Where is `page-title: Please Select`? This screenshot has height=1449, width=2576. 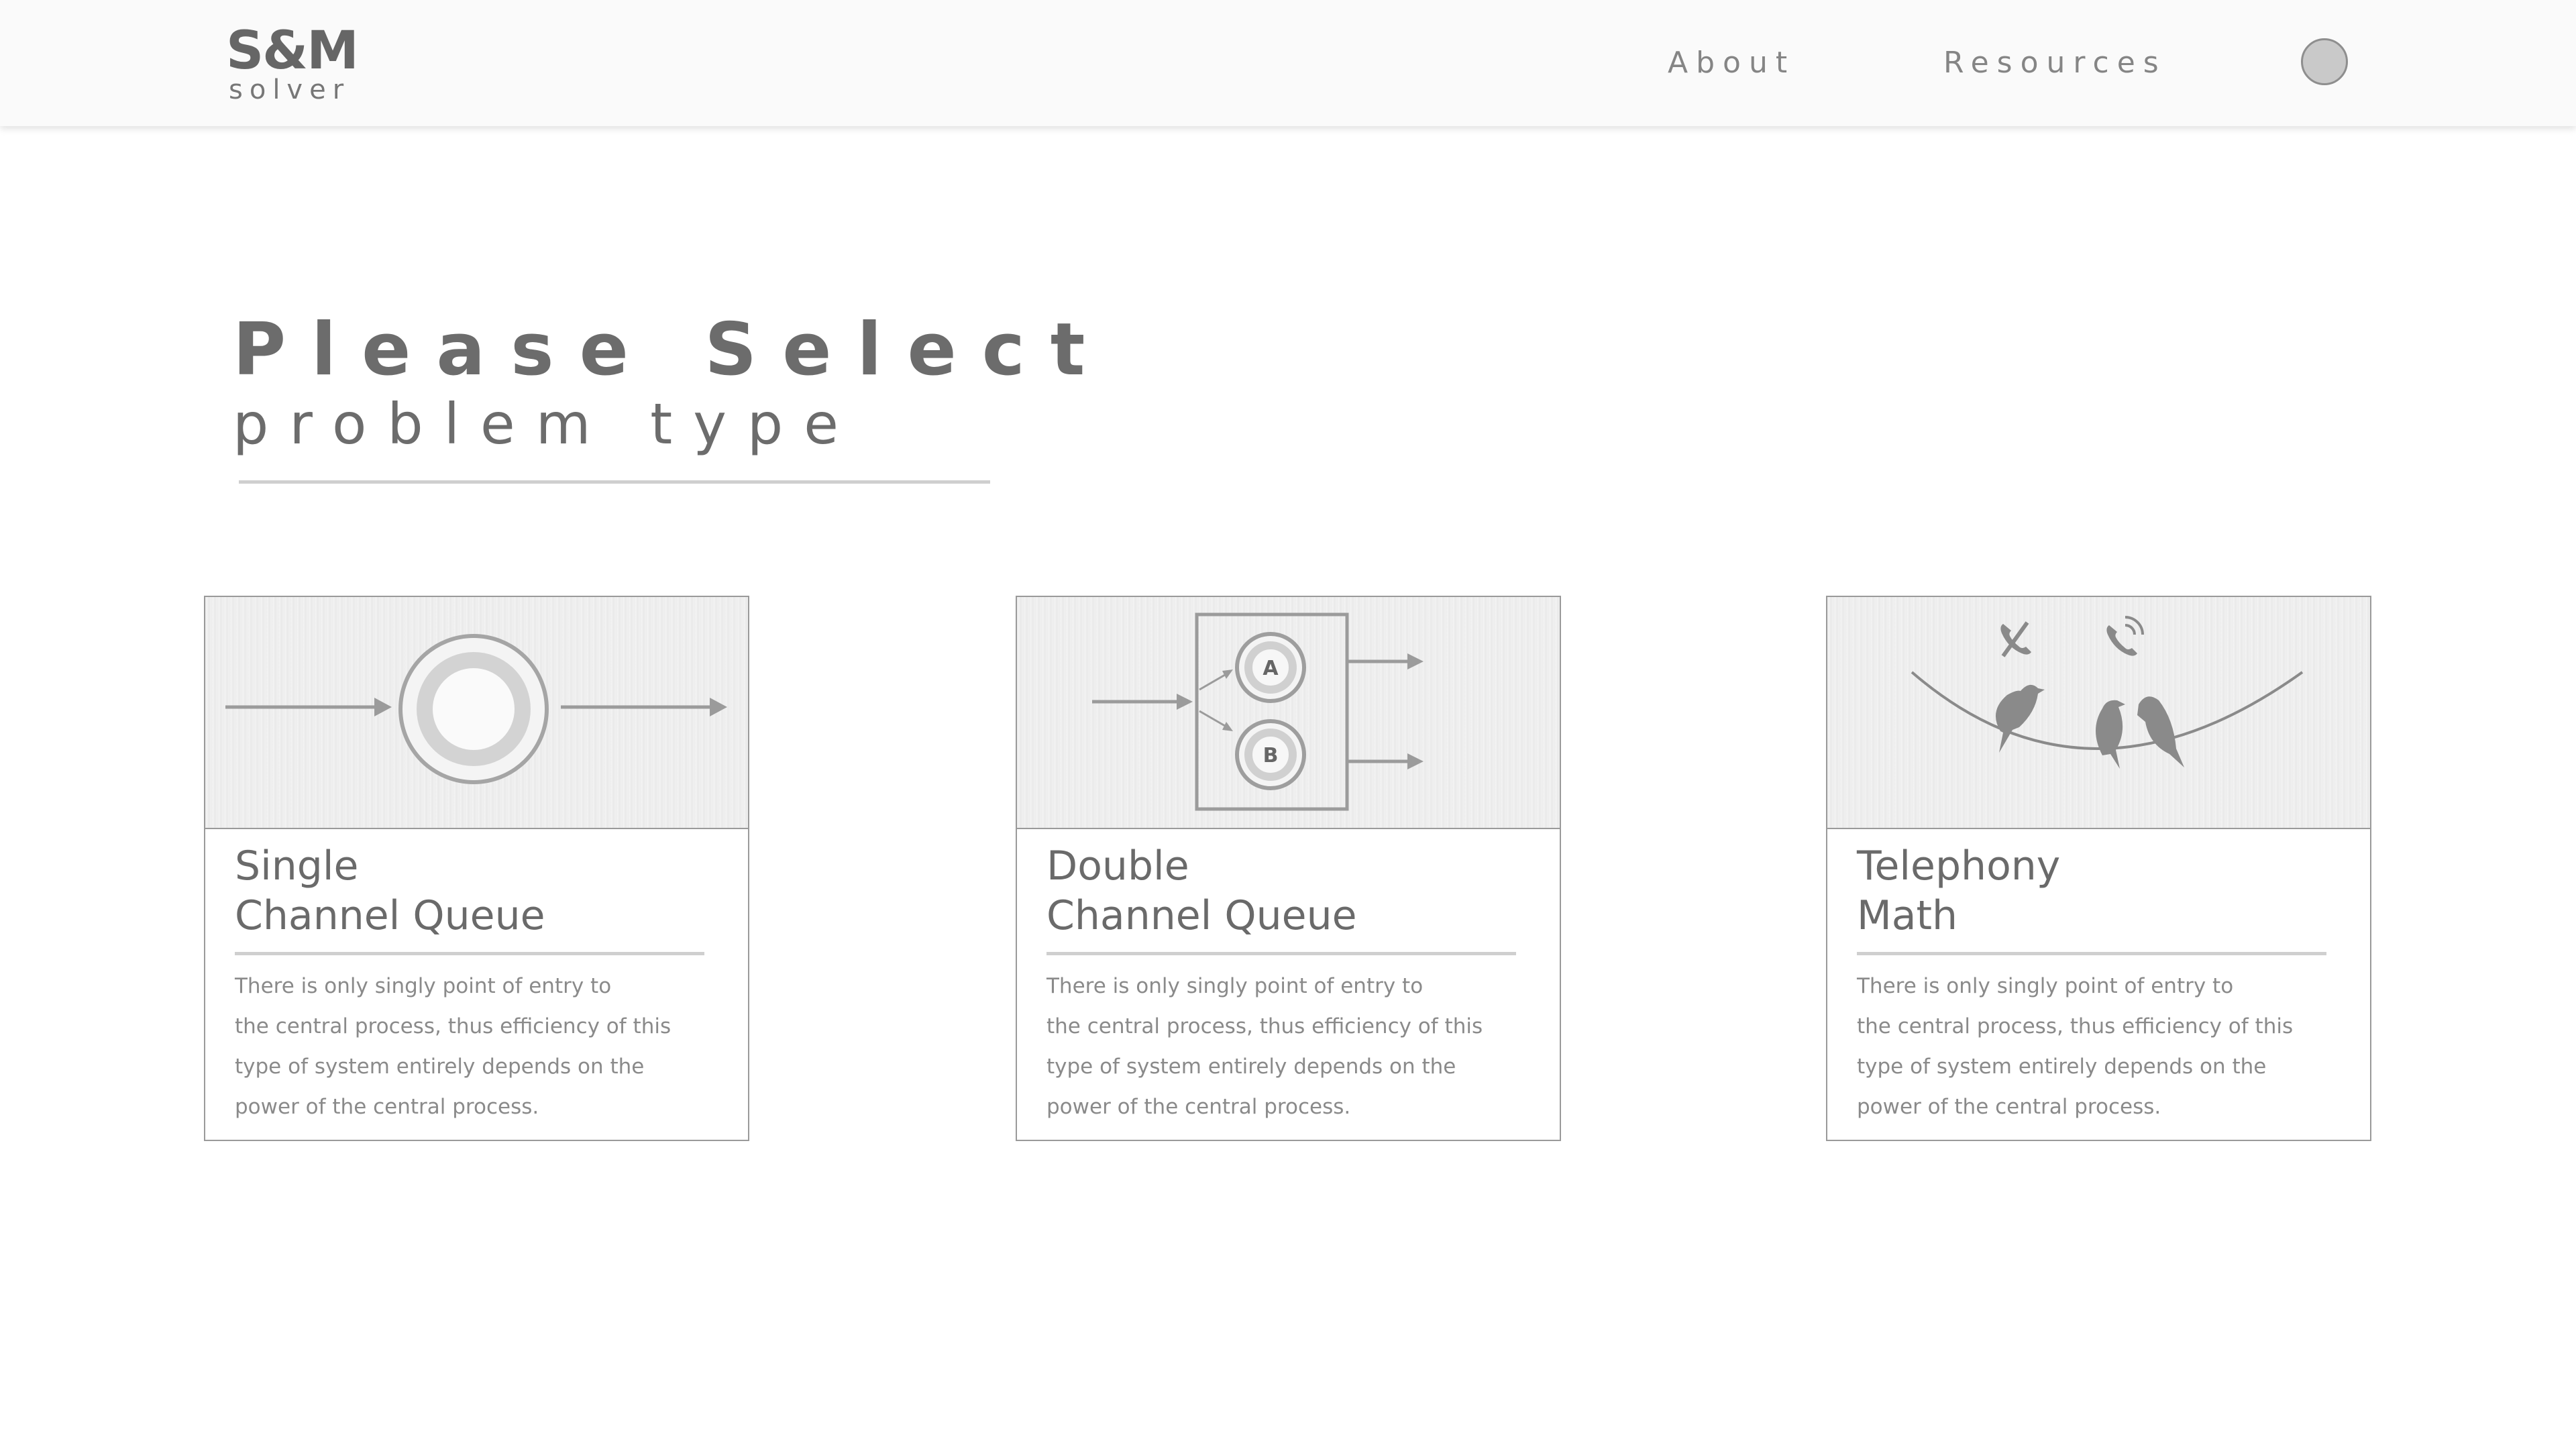
page-title: Please Select is located at coordinates (672, 350).